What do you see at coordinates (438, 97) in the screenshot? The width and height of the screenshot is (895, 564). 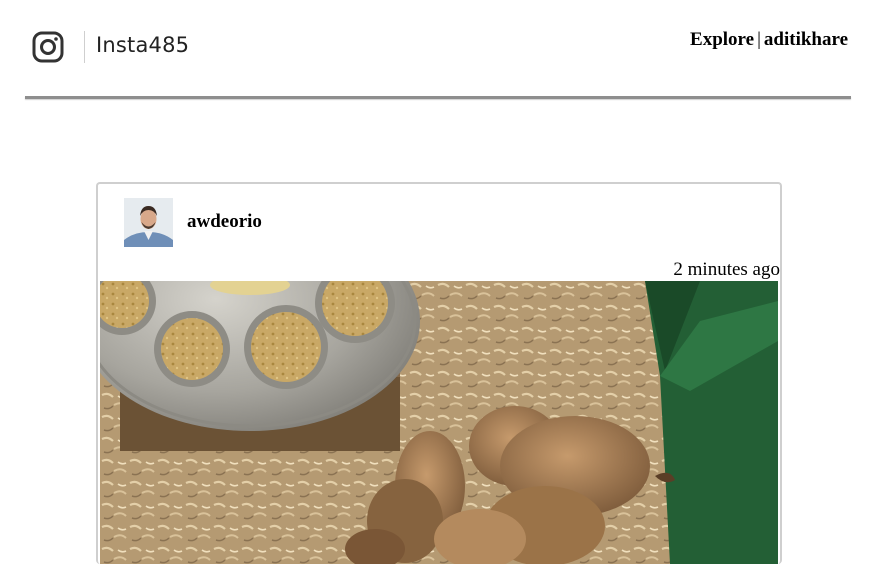 I see `header-rule` at bounding box center [438, 97].